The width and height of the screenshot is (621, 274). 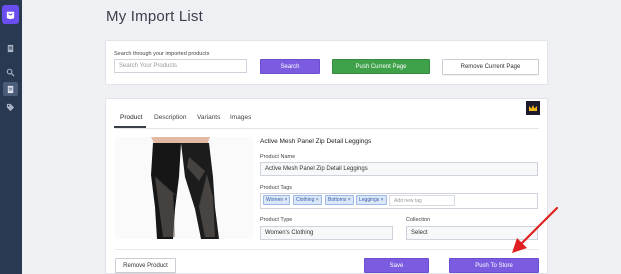 What do you see at coordinates (145, 265) in the screenshot?
I see `remove-product-button: Remove Product` at bounding box center [145, 265].